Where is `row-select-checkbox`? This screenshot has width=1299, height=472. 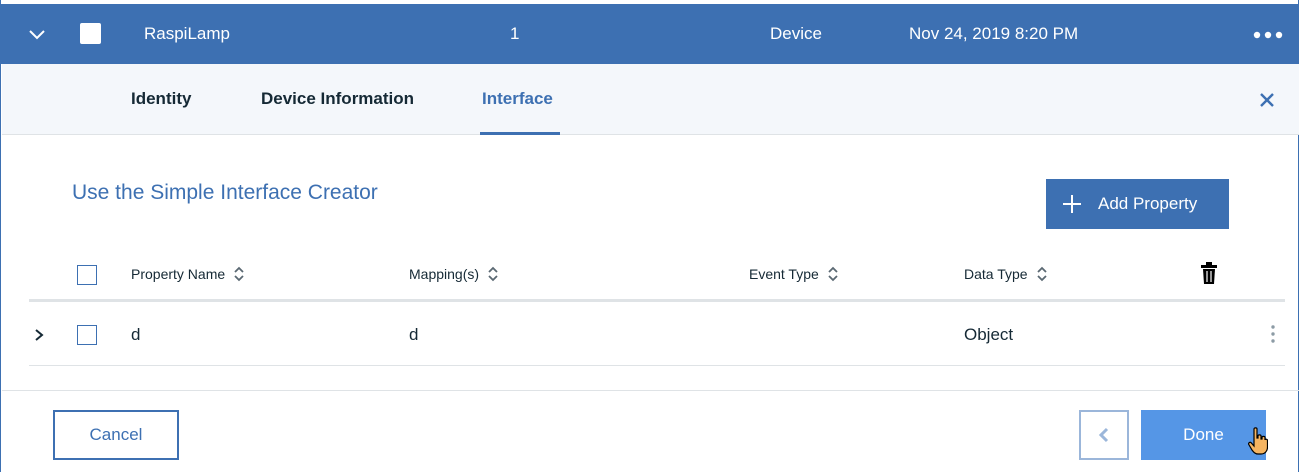 row-select-checkbox is located at coordinates (90, 33).